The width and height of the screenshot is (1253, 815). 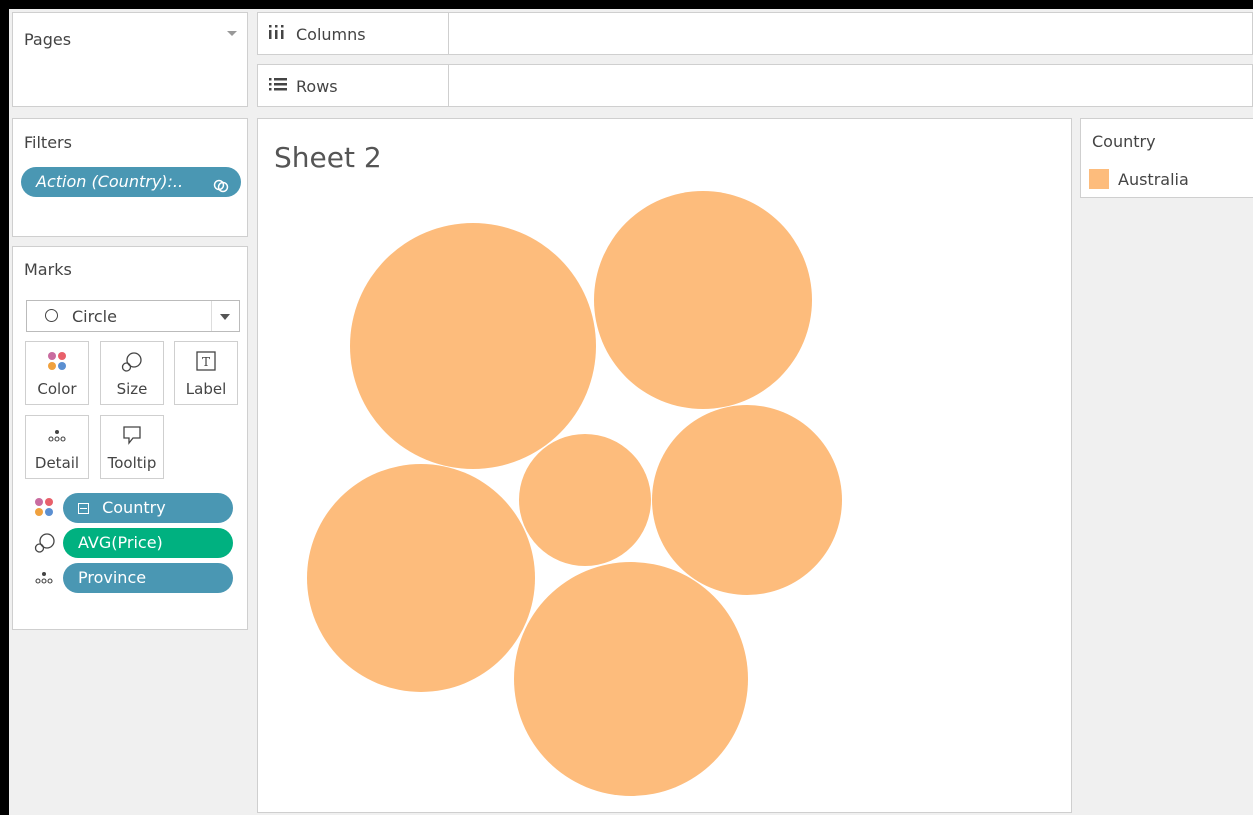 I want to click on color-button: Color, so click(x=57, y=373).